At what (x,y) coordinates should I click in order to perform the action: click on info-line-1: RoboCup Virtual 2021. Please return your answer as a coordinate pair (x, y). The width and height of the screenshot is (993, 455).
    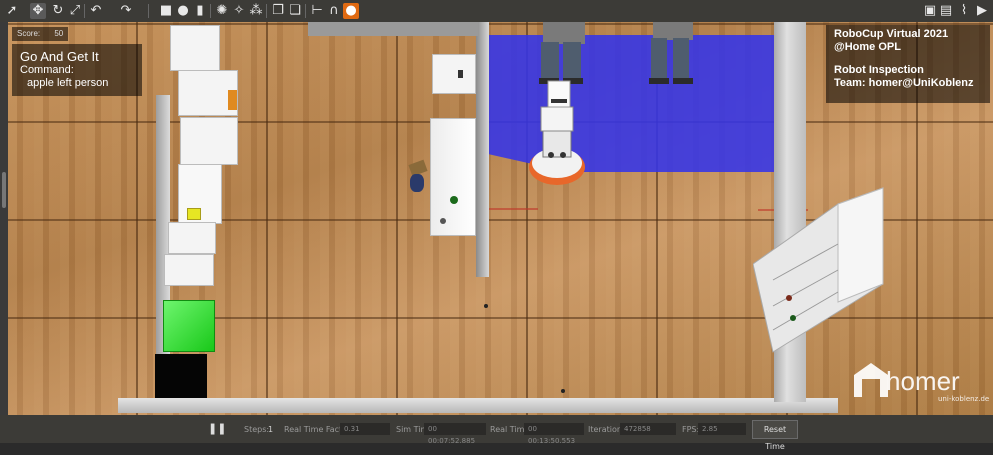
    Looking at the image, I should click on (891, 34).